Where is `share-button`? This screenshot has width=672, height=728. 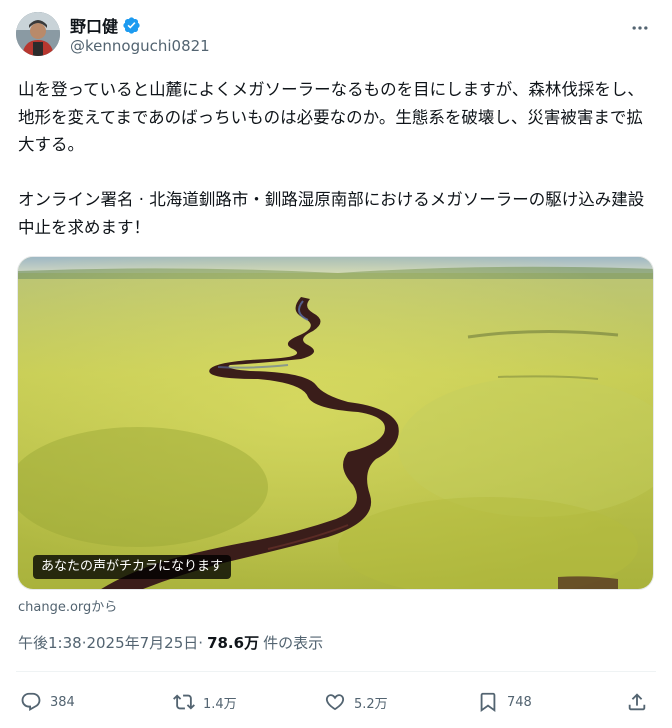 share-button is located at coordinates (637, 702).